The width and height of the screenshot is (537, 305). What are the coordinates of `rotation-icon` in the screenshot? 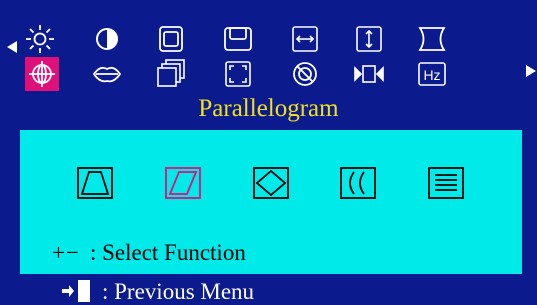 It's located at (271, 183).